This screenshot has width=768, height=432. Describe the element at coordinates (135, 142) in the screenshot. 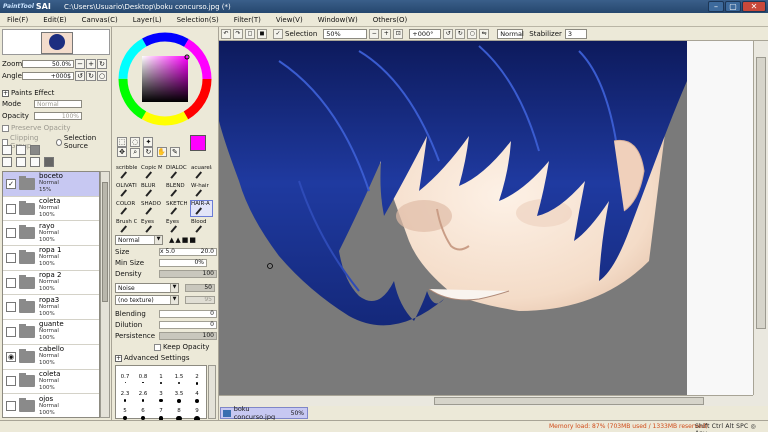

I see `lasso-tool-icon: ◌` at that location.